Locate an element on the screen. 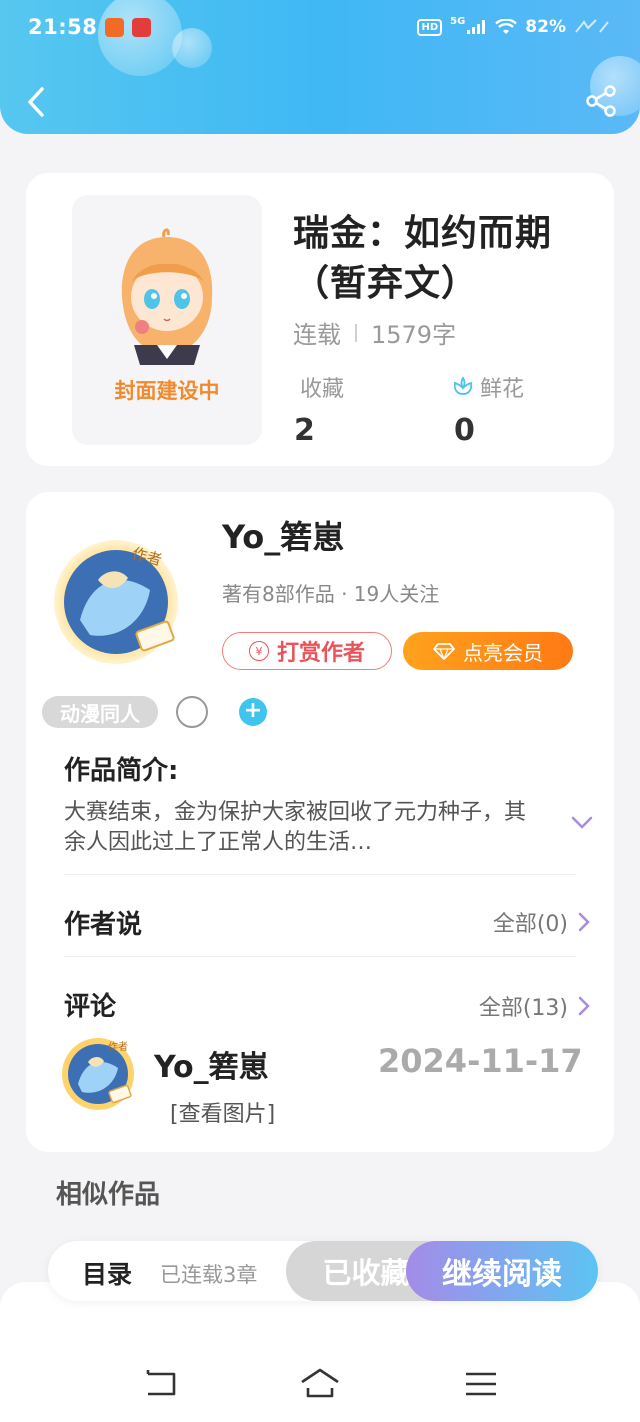 This screenshot has width=640, height=1422. similar-works-title: 相似作品 is located at coordinates (108, 1195).